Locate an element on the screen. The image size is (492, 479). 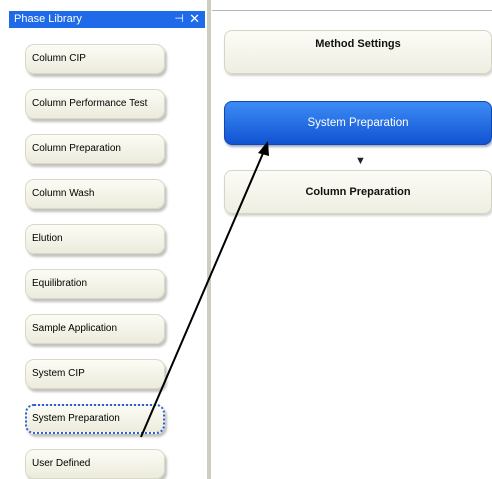
pin-icon: ⊣ is located at coordinates (179, 19).